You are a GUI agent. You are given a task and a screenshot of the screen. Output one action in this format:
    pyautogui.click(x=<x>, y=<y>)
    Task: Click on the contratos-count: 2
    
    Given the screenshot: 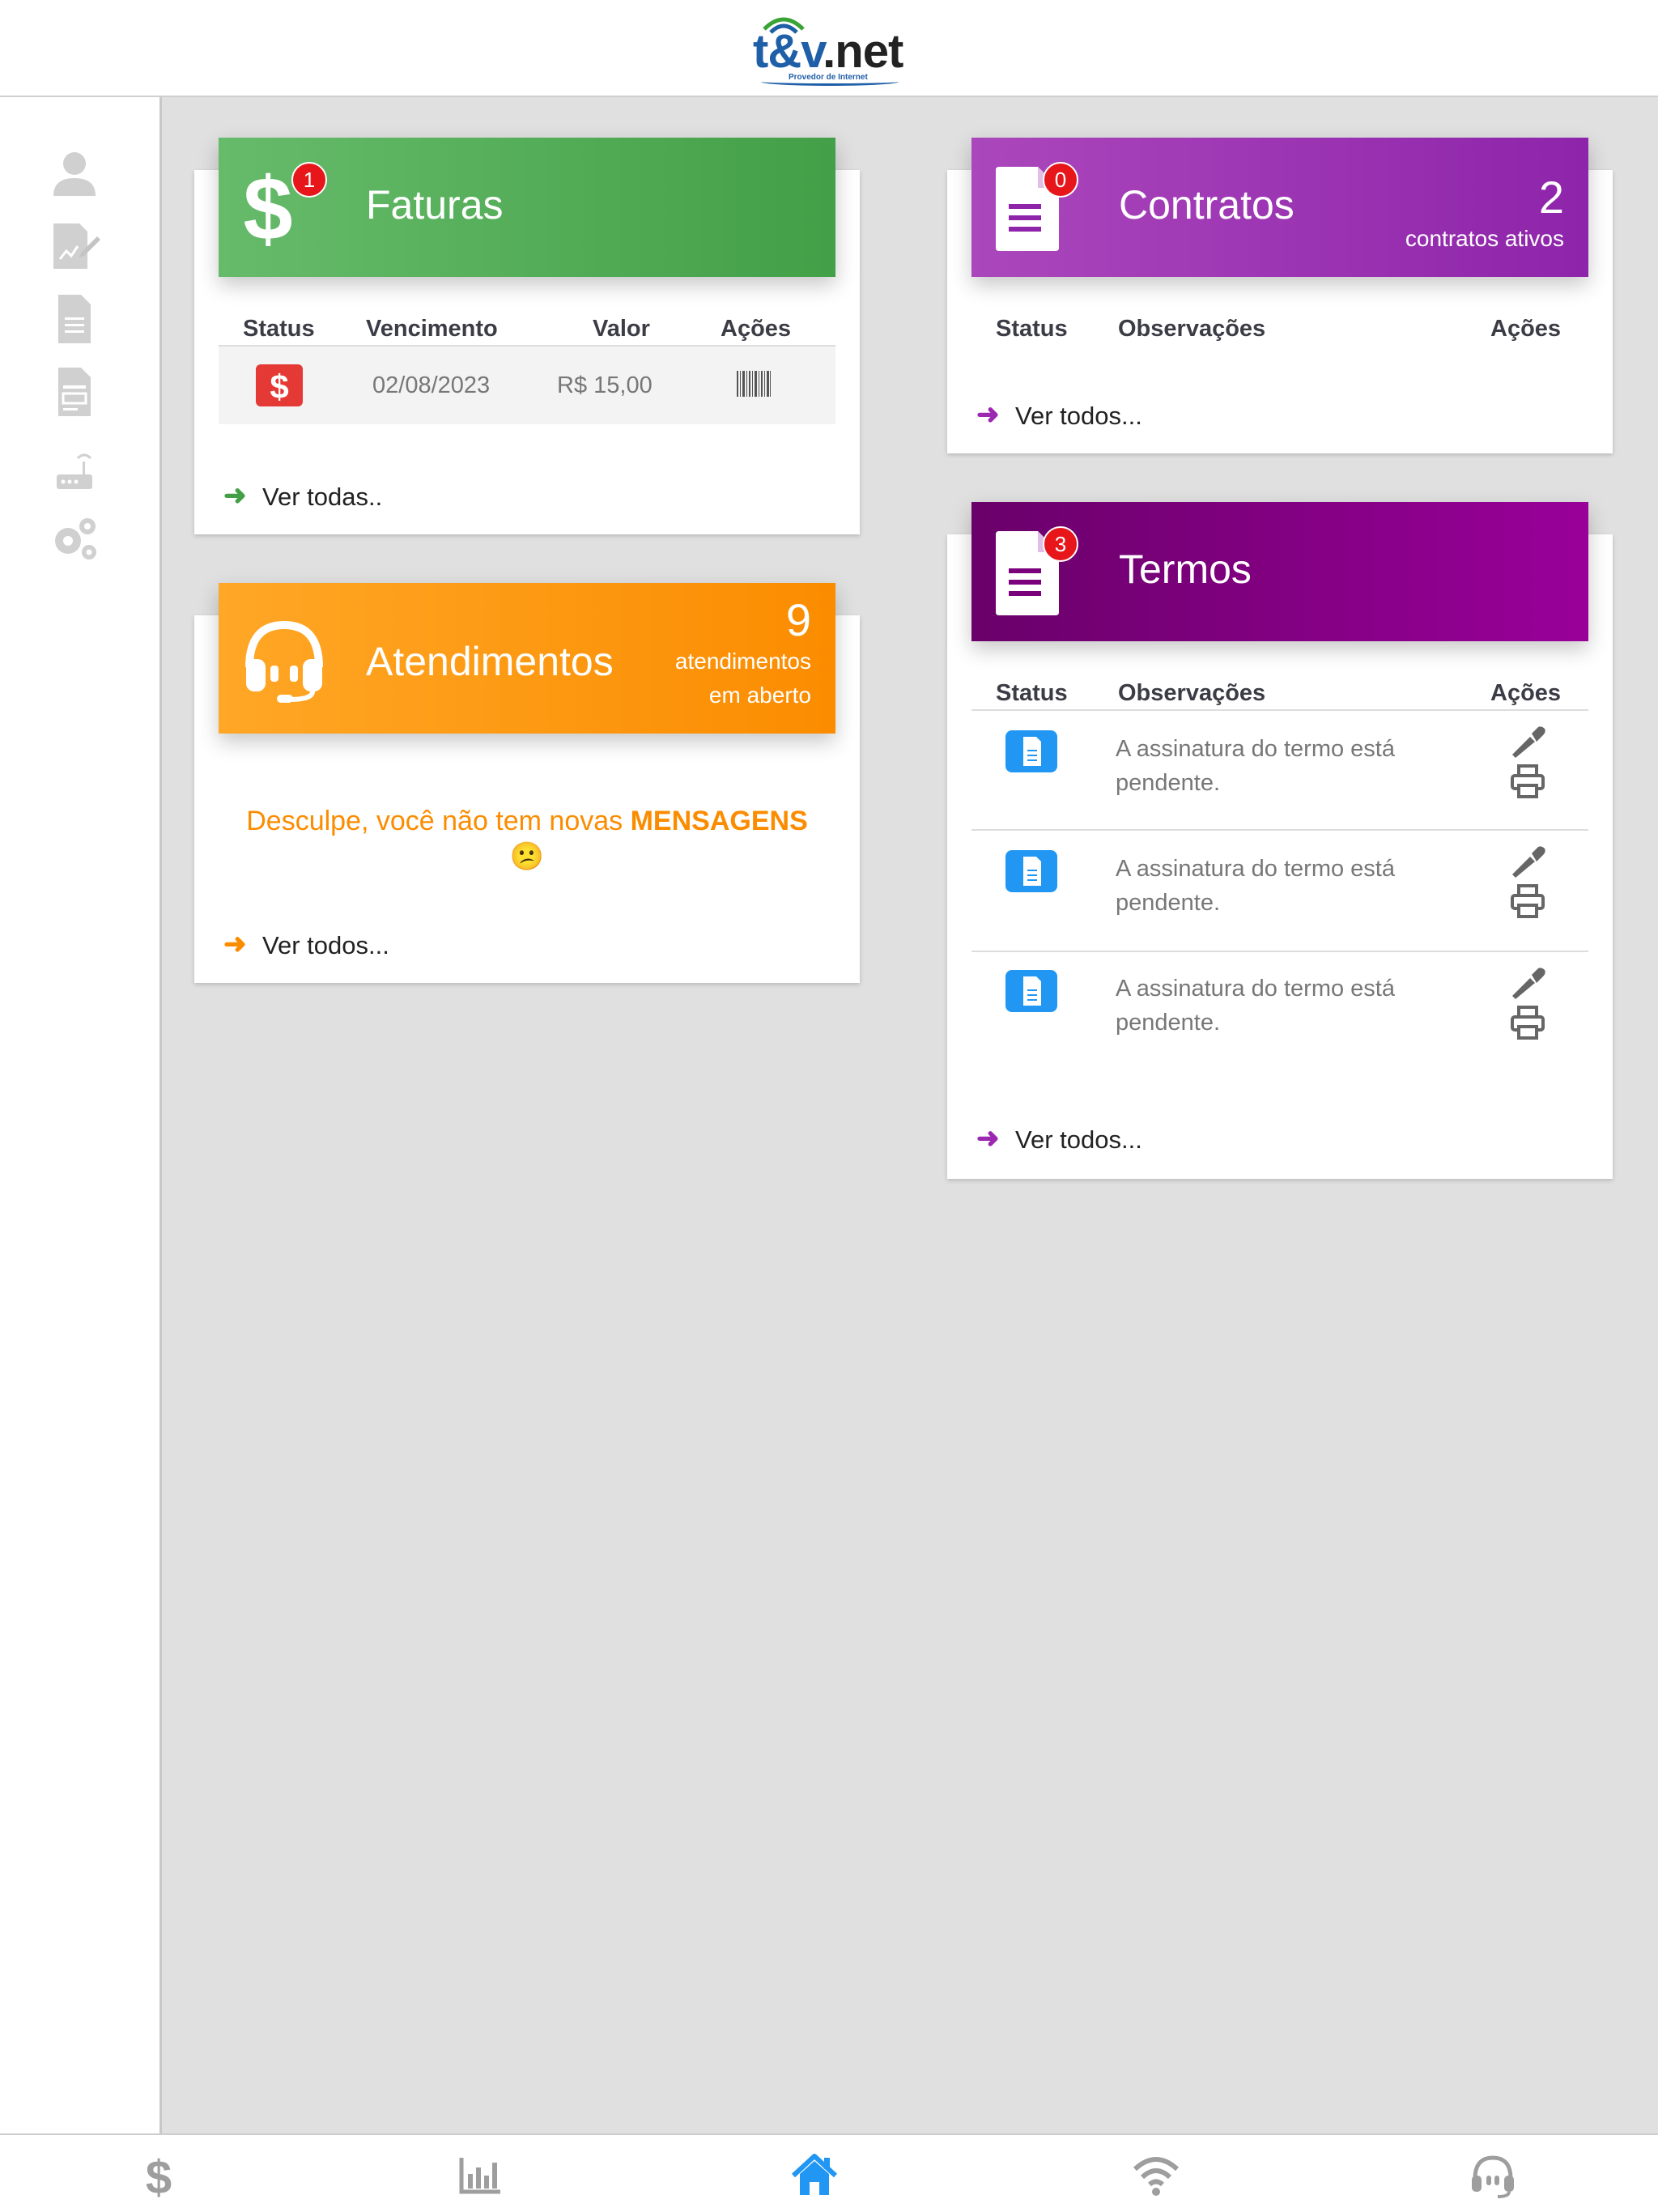 What is the action you would take?
    pyautogui.click(x=1551, y=198)
    